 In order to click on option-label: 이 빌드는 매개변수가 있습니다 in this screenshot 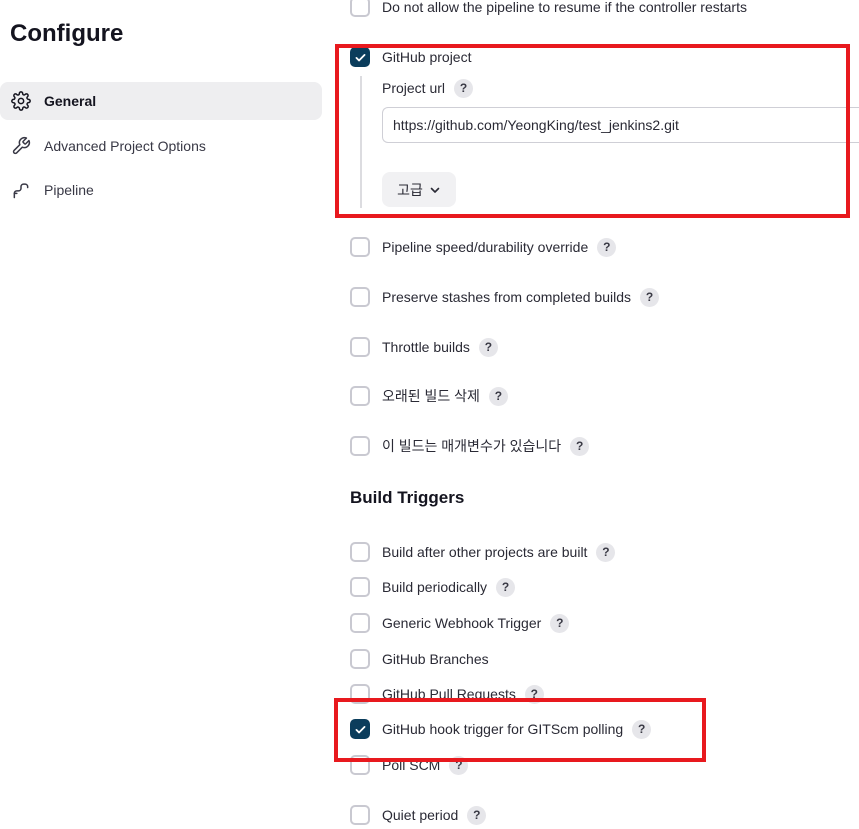, I will do `click(472, 446)`.